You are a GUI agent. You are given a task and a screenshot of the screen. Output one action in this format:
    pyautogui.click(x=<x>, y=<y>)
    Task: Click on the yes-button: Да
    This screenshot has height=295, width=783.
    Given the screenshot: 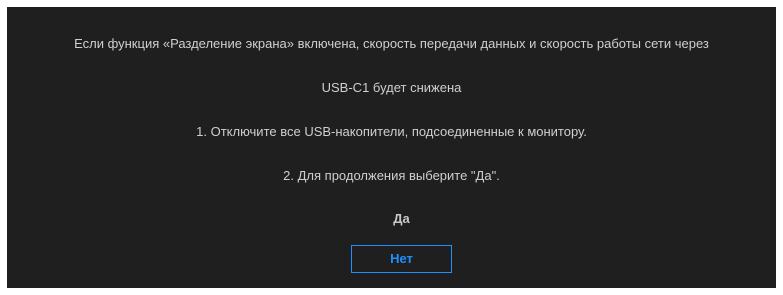 What is the action you would take?
    pyautogui.click(x=401, y=219)
    